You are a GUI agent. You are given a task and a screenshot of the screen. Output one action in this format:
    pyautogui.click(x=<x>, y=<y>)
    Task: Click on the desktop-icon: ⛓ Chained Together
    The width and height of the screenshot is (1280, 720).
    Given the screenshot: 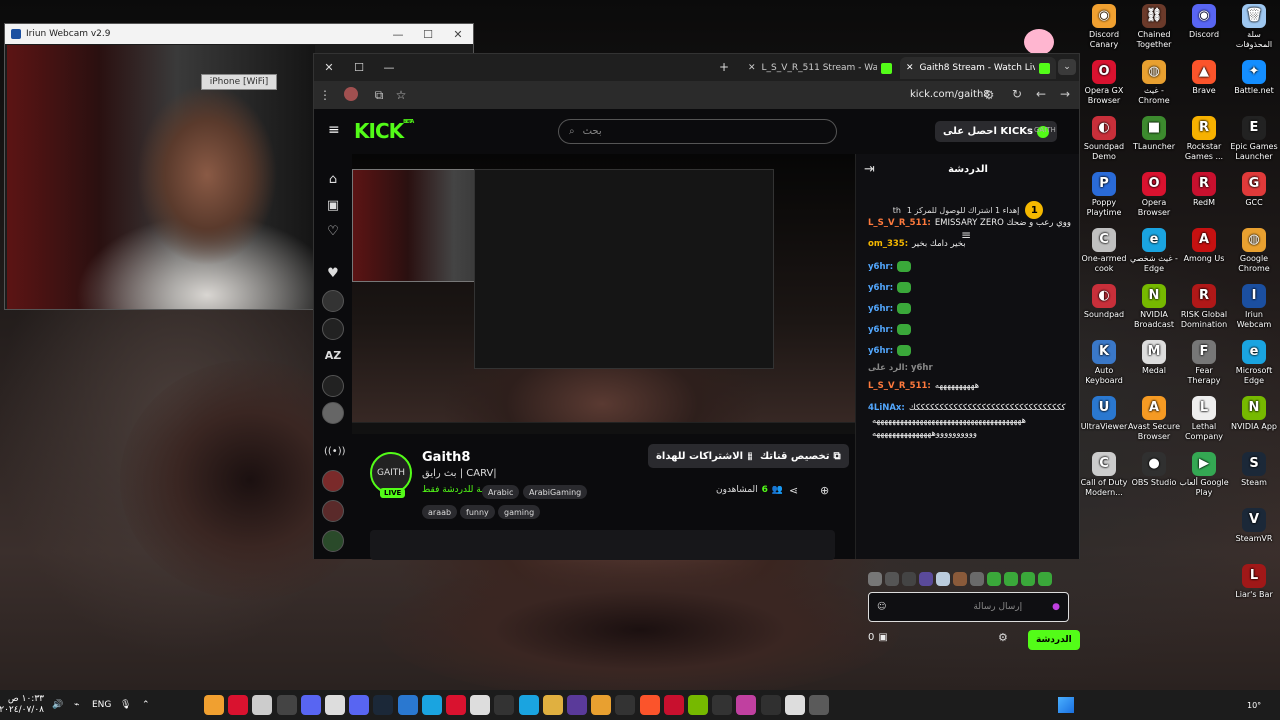 What is the action you would take?
    pyautogui.click(x=1154, y=27)
    